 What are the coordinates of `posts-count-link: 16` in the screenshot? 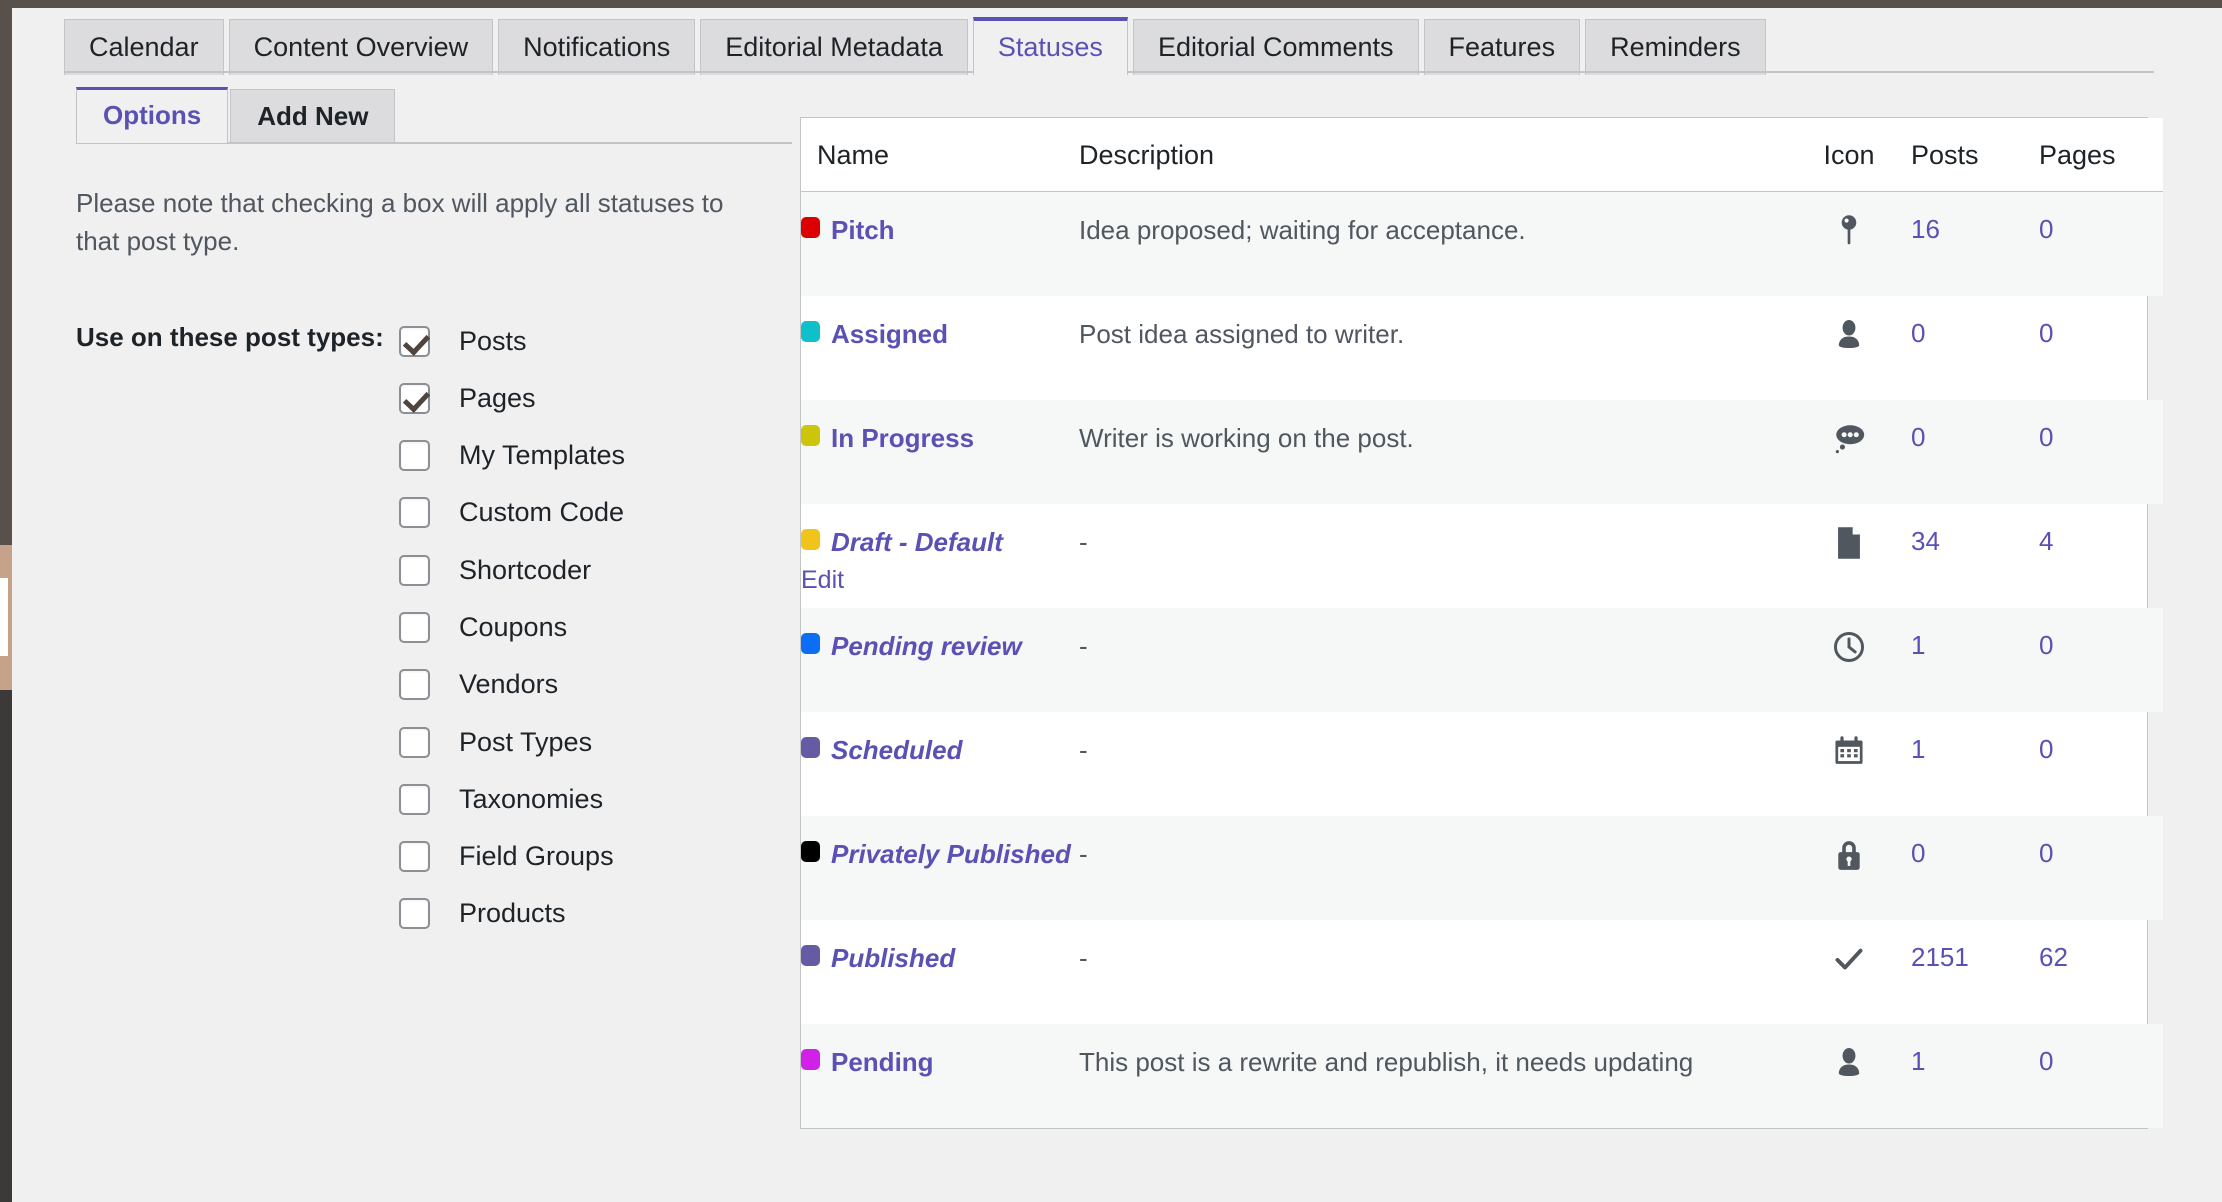 It's located at (1925, 229).